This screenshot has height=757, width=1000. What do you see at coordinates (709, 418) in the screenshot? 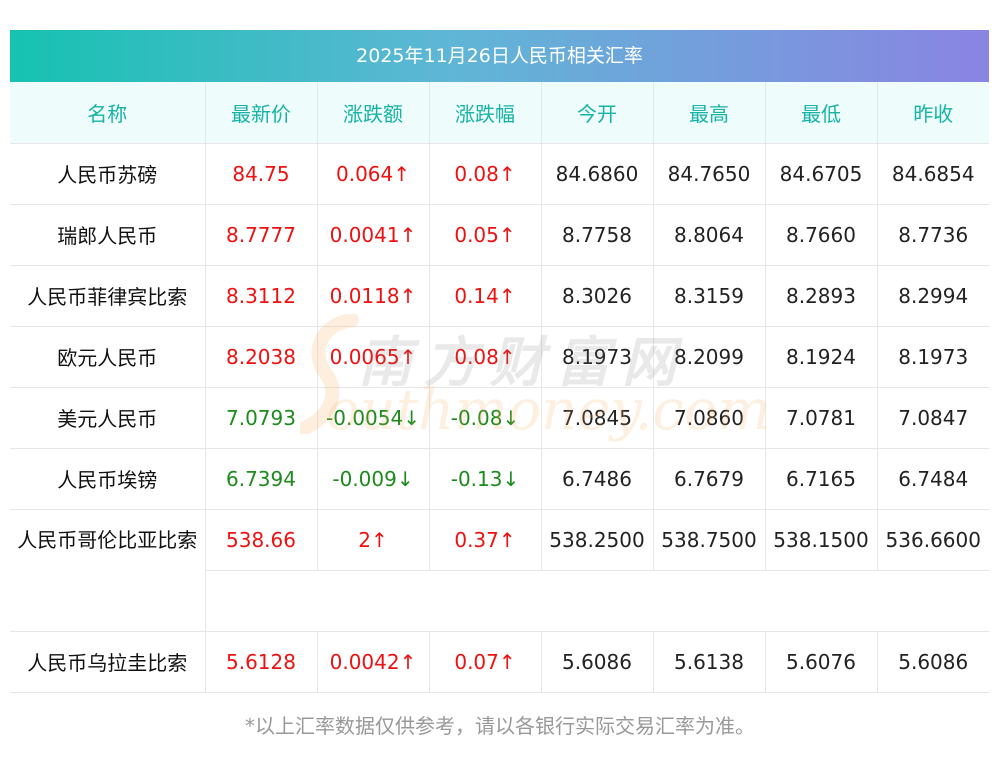
I see `row-high: 7.0860` at bounding box center [709, 418].